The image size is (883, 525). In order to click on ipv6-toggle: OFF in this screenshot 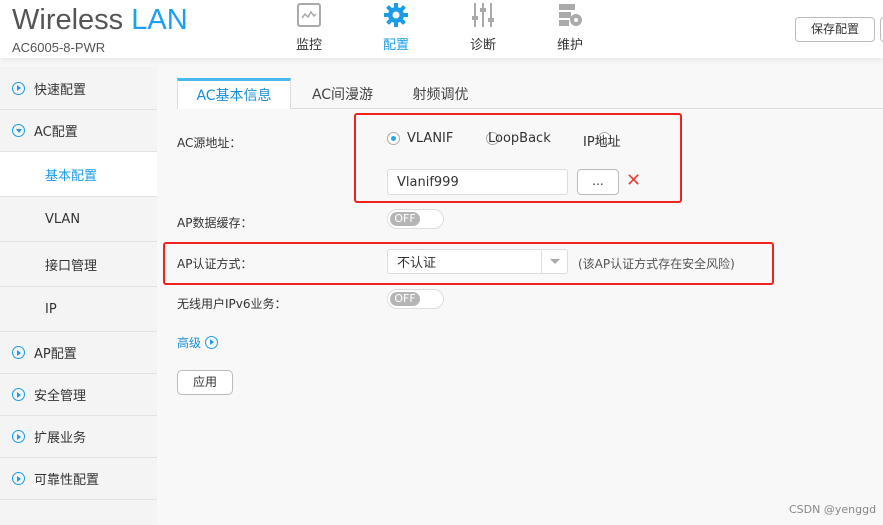, I will do `click(415, 299)`.